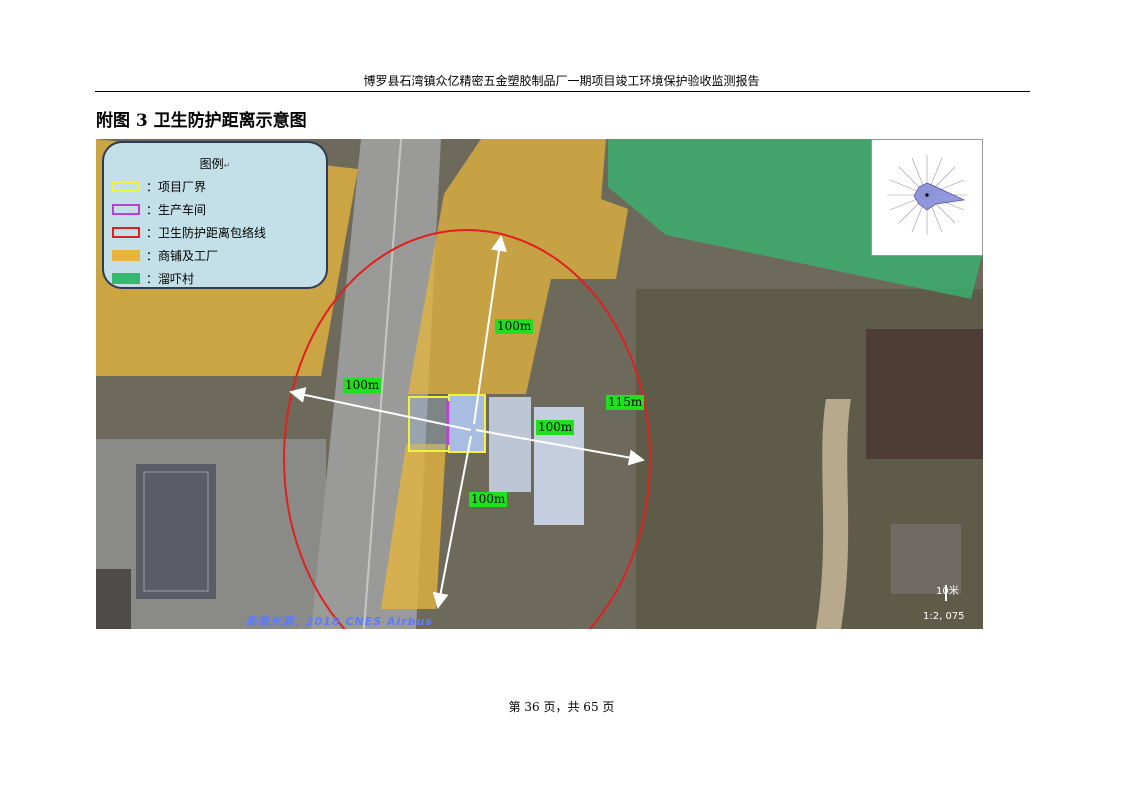  Describe the element at coordinates (126, 278) in the screenshot. I see `legend-swatch-village` at that location.